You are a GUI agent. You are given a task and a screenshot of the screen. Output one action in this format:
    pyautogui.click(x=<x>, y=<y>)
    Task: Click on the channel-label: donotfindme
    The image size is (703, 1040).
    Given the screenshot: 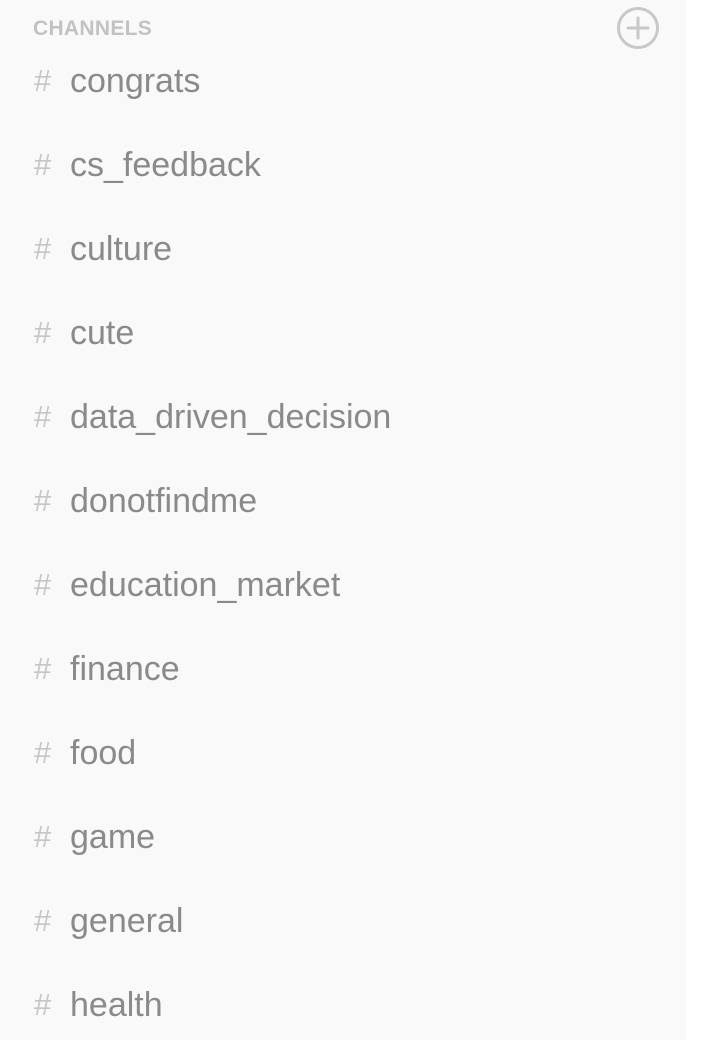 What is the action you would take?
    pyautogui.click(x=164, y=501)
    